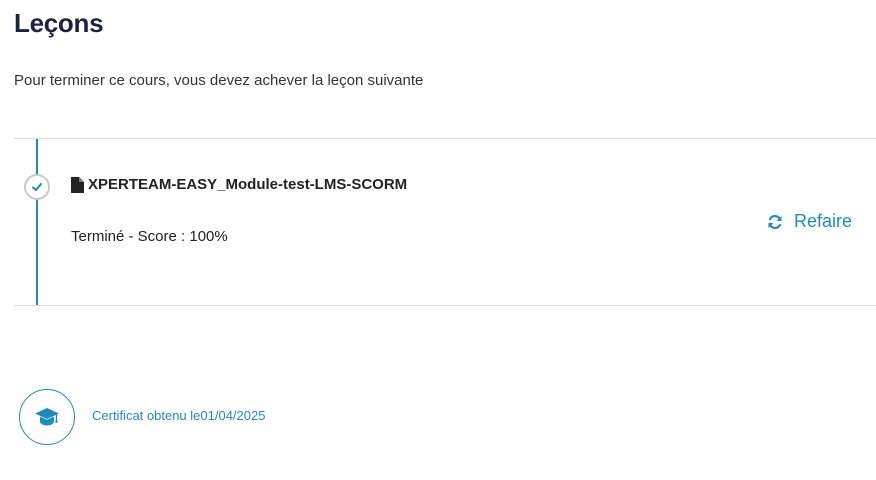 The width and height of the screenshot is (876, 480). What do you see at coordinates (247, 184) in the screenshot?
I see `lesson-title: XPERTEAM-EASY_Module-test-LMS-SCORM` at bounding box center [247, 184].